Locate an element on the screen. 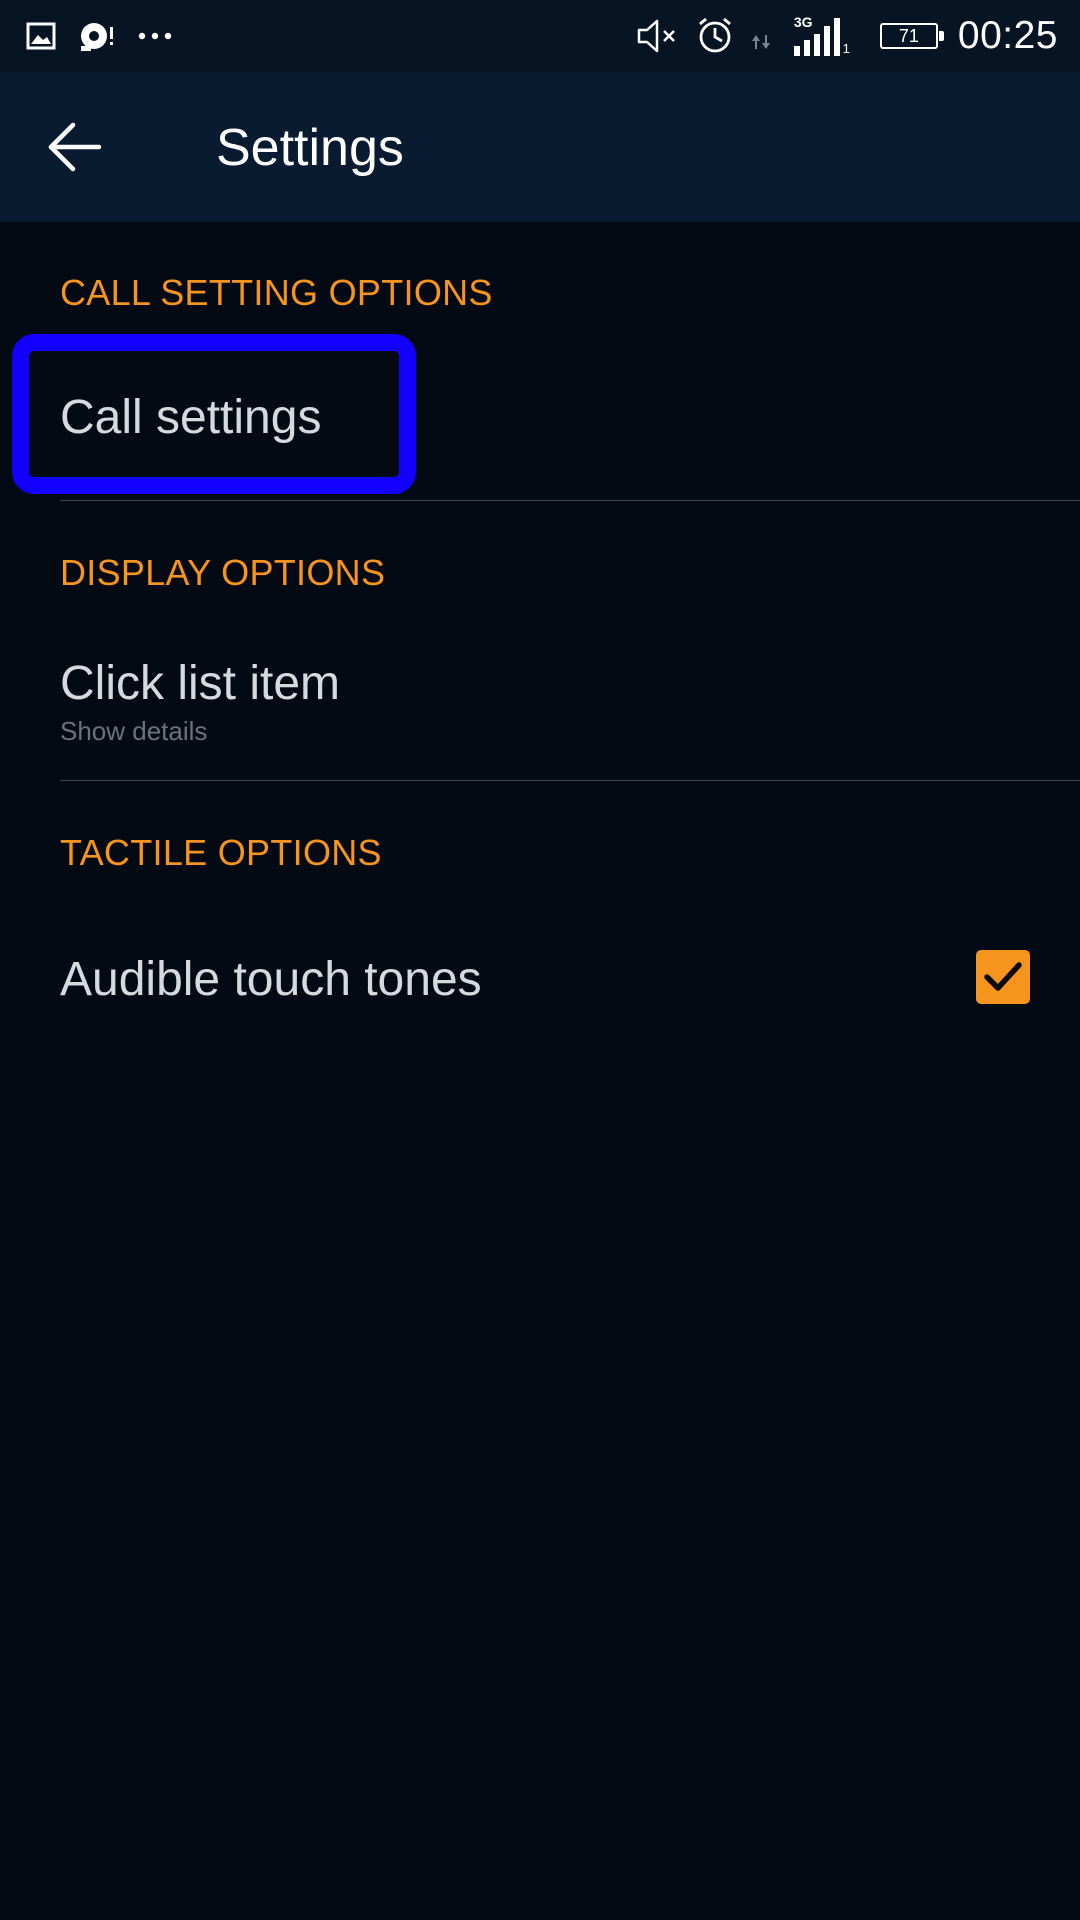  arrow-left-icon is located at coordinates (75, 147).